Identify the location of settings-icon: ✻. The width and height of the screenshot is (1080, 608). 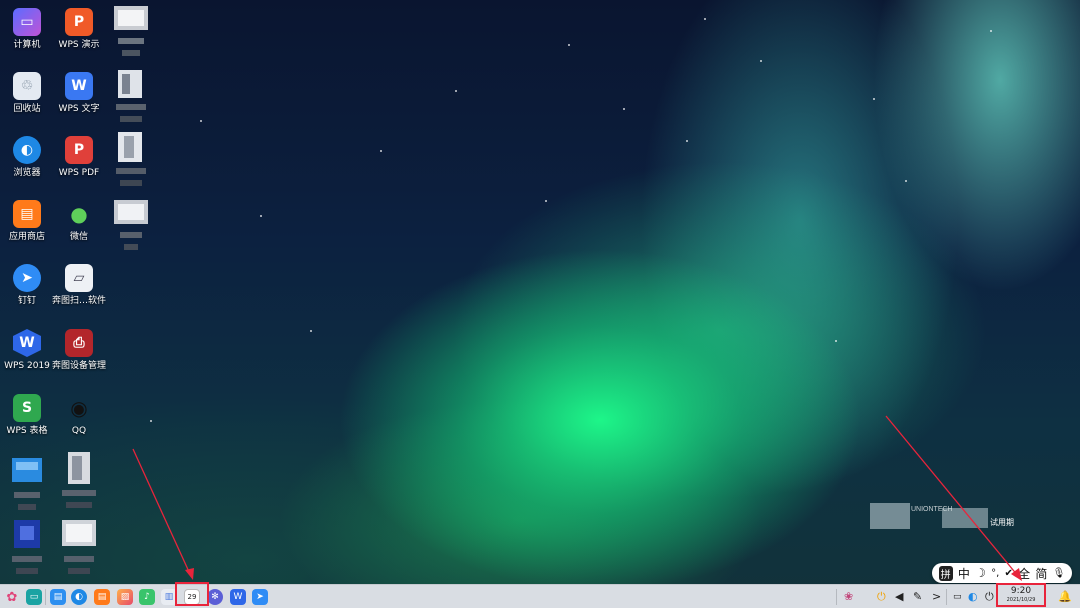
(215, 597).